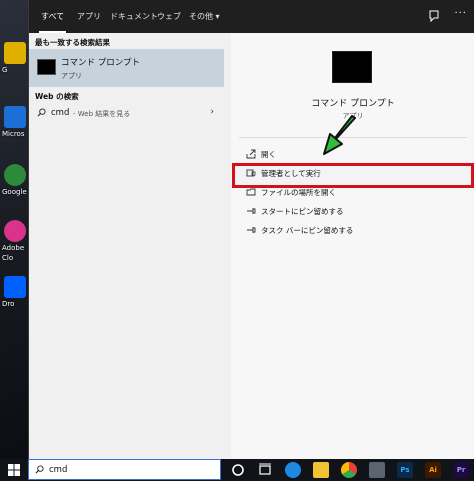 This screenshot has width=474, height=481. I want to click on green-arrow-pointer-icon, so click(339, 135).